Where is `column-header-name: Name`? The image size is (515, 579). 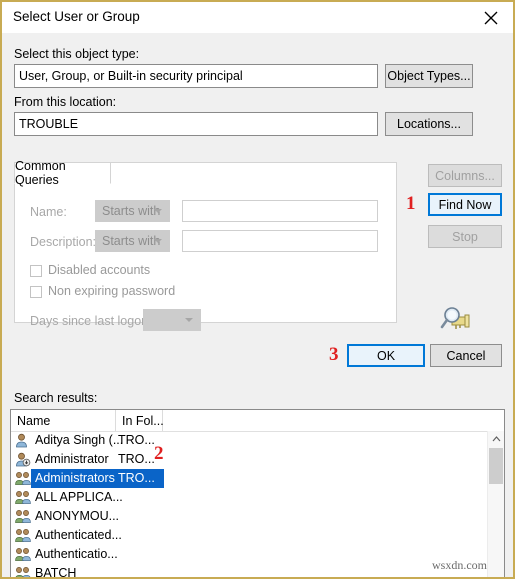 column-header-name: Name is located at coordinates (63, 420).